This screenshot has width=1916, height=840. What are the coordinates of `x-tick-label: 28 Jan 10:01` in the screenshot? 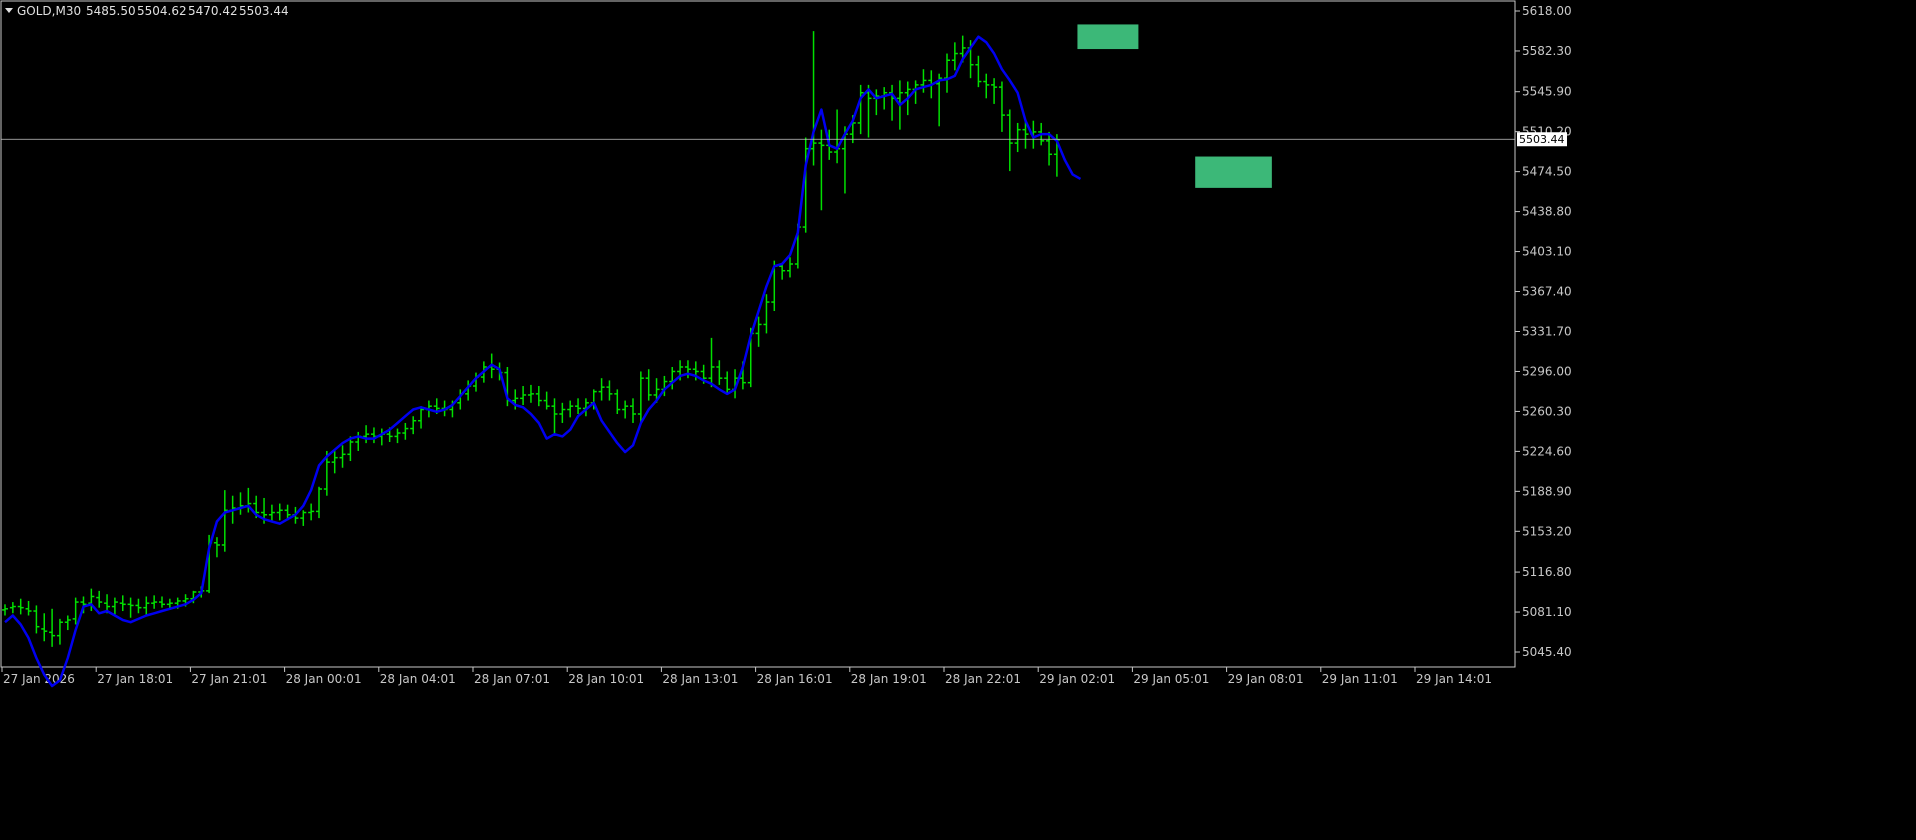 It's located at (606, 679).